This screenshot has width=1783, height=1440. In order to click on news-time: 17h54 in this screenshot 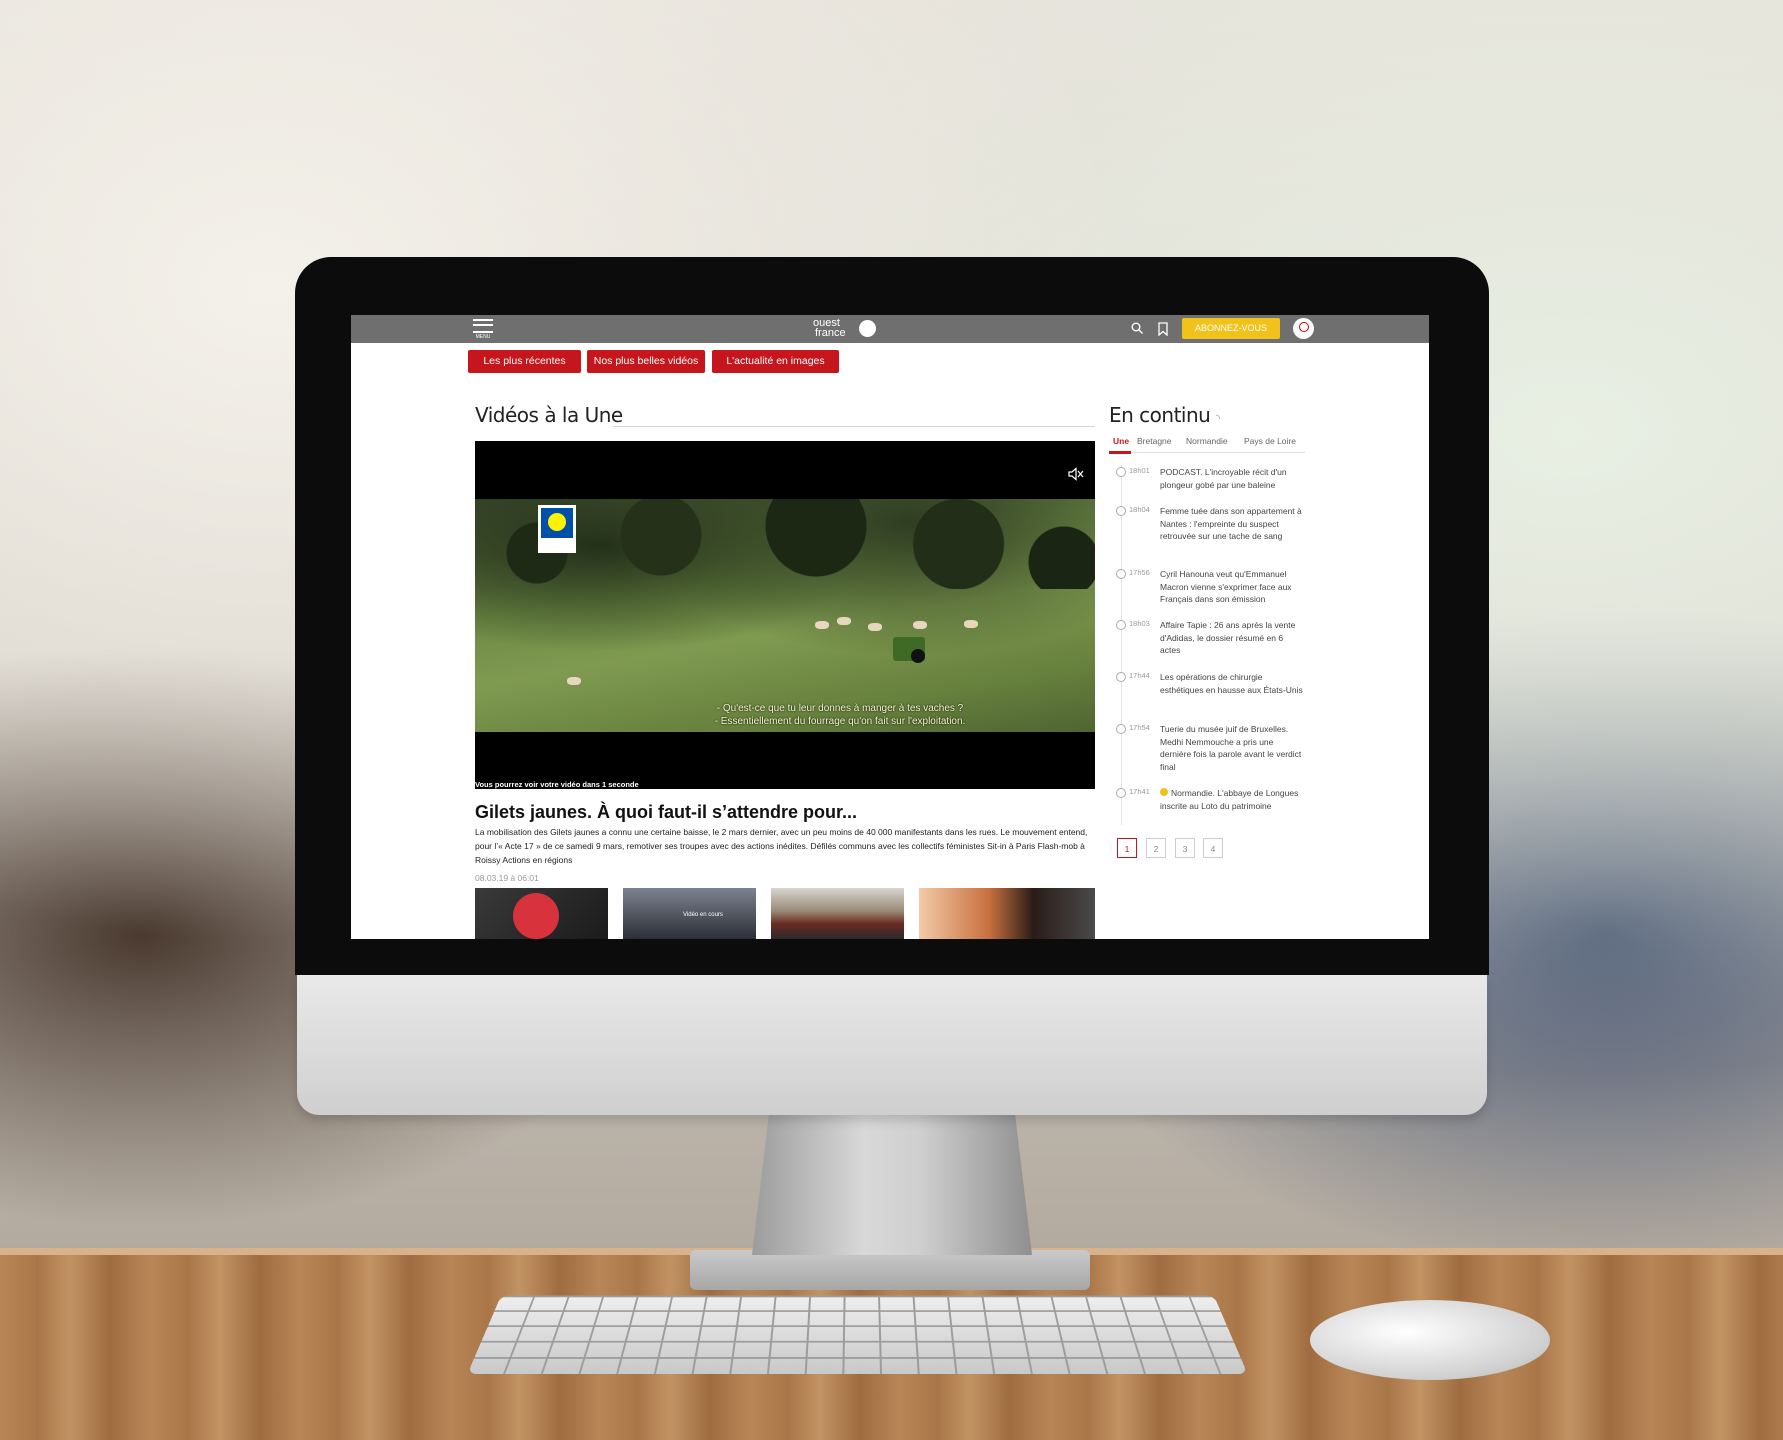, I will do `click(1139, 727)`.